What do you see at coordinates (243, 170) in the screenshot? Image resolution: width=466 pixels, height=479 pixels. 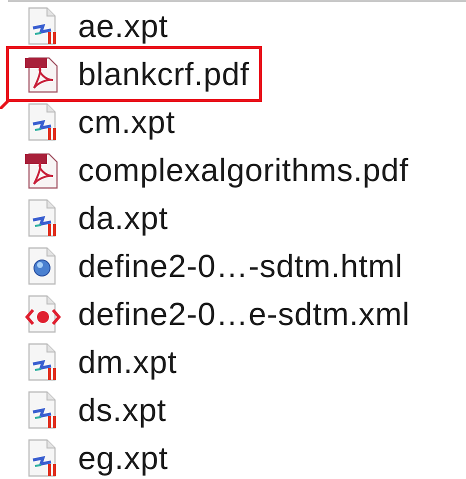 I see `file-name: complexalgorithms.pdf` at bounding box center [243, 170].